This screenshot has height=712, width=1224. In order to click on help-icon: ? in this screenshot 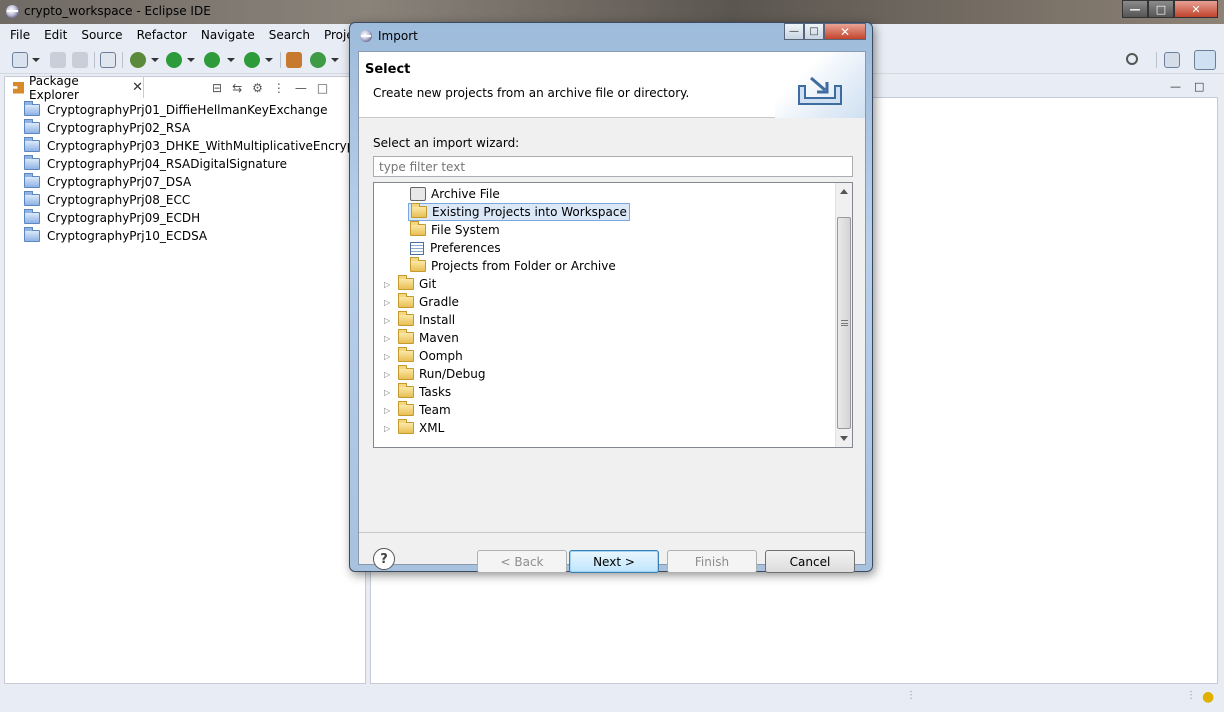, I will do `click(384, 559)`.